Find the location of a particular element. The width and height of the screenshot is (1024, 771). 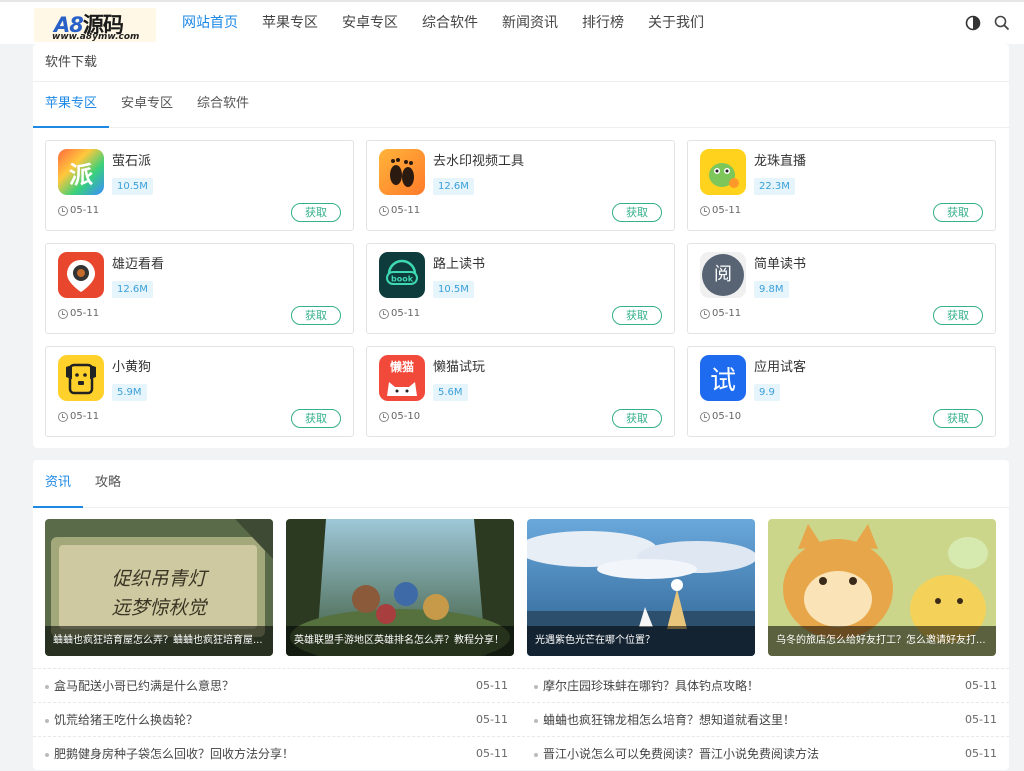

software-tabs: 苹果专区 安卓专区 综合软件 is located at coordinates (521, 105).